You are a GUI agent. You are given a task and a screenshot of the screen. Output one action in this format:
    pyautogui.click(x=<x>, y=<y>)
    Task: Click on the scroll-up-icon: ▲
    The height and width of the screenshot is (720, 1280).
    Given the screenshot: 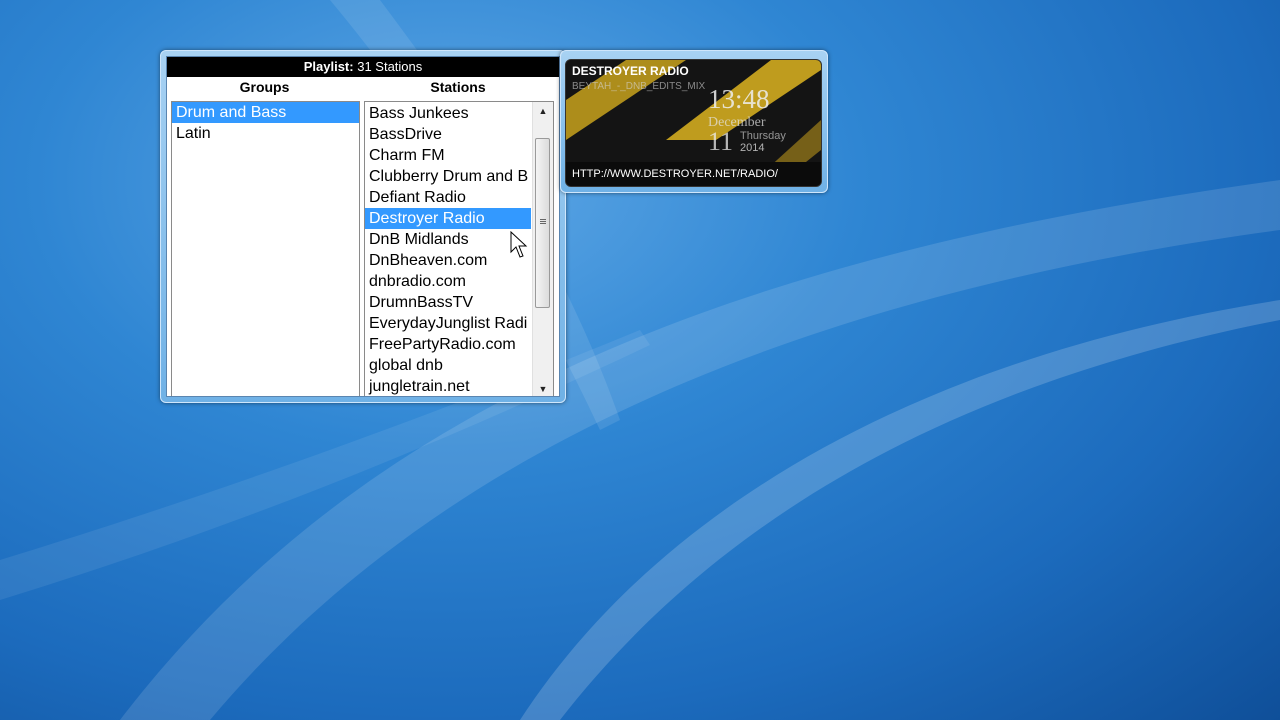 What is the action you would take?
    pyautogui.click(x=543, y=111)
    